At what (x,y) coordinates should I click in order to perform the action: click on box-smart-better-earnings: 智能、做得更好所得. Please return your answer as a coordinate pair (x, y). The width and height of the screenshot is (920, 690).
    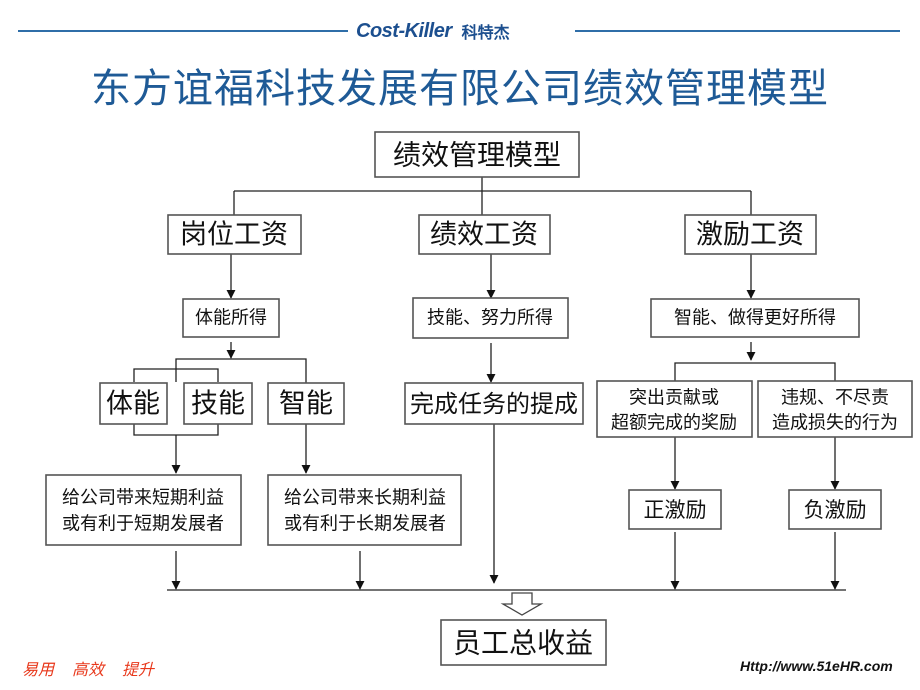
    Looking at the image, I should click on (755, 318).